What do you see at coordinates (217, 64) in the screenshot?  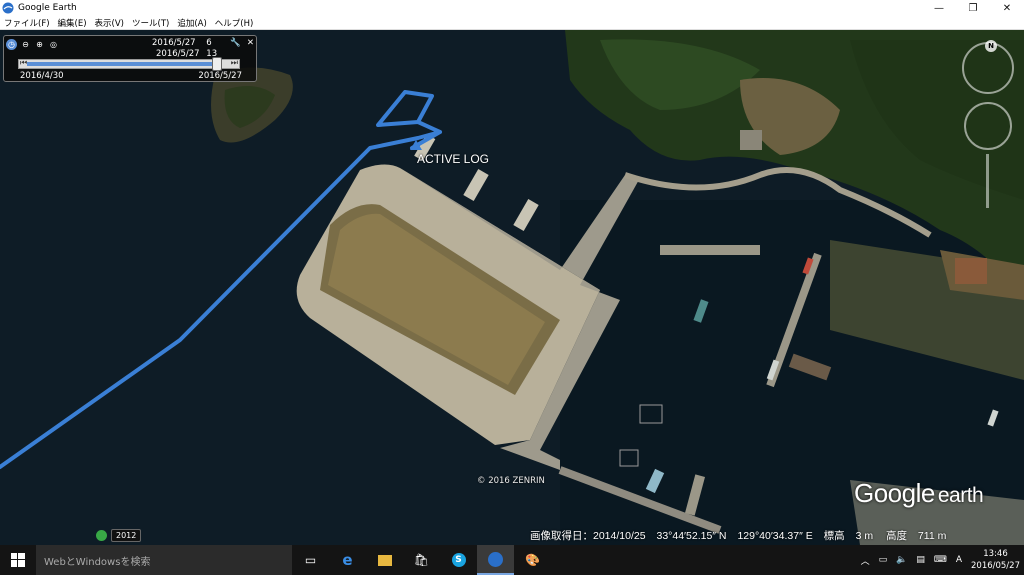 I see `time-thumb` at bounding box center [217, 64].